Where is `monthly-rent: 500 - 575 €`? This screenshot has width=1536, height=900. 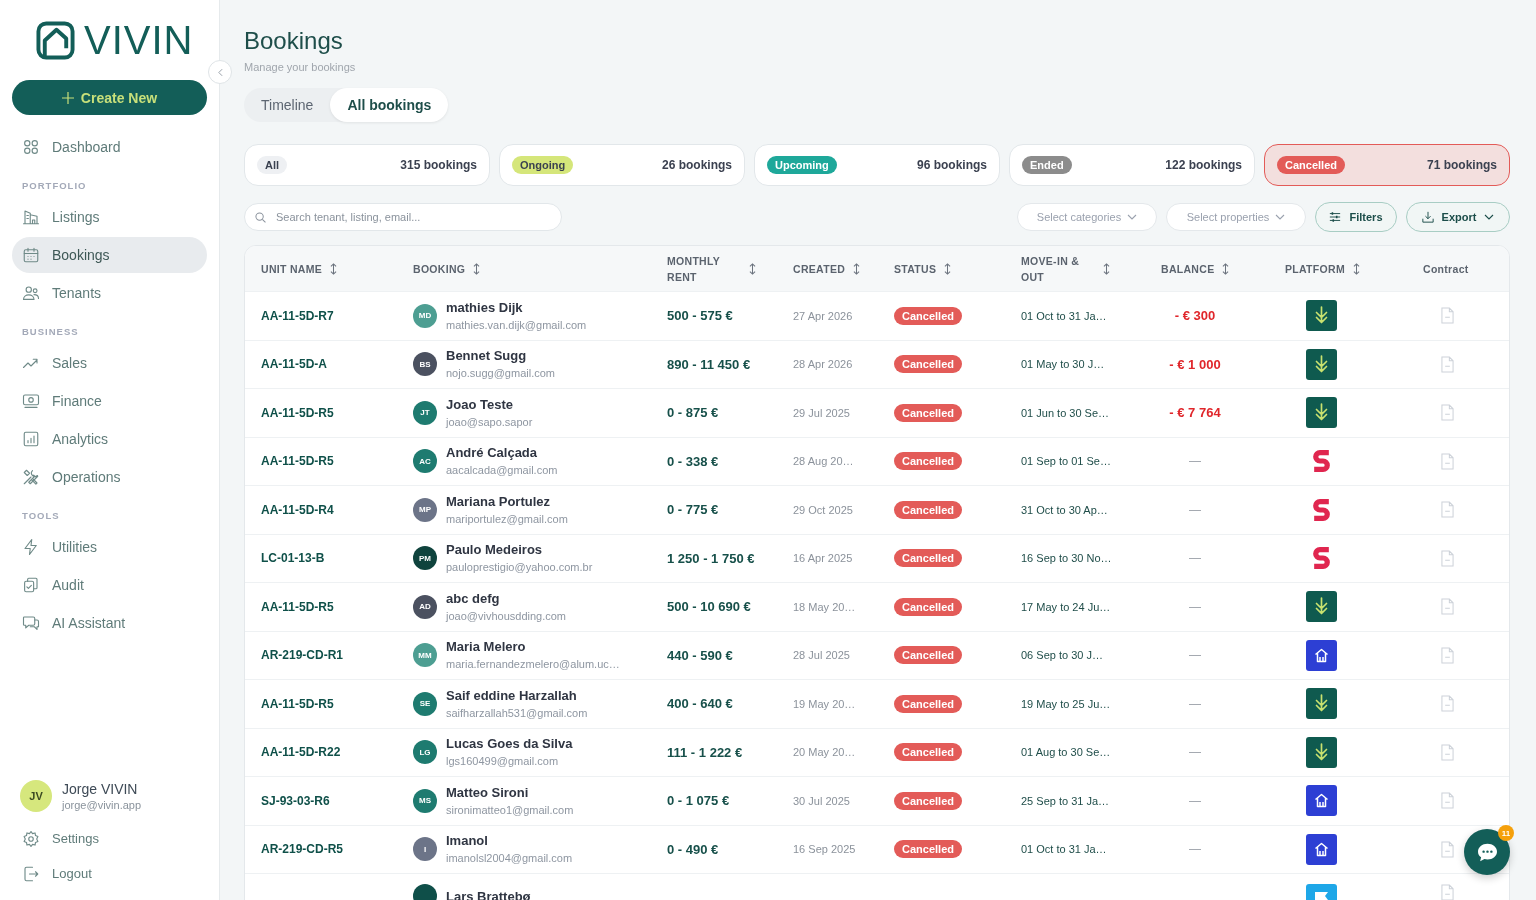
monthly-rent: 500 - 575 € is located at coordinates (700, 316).